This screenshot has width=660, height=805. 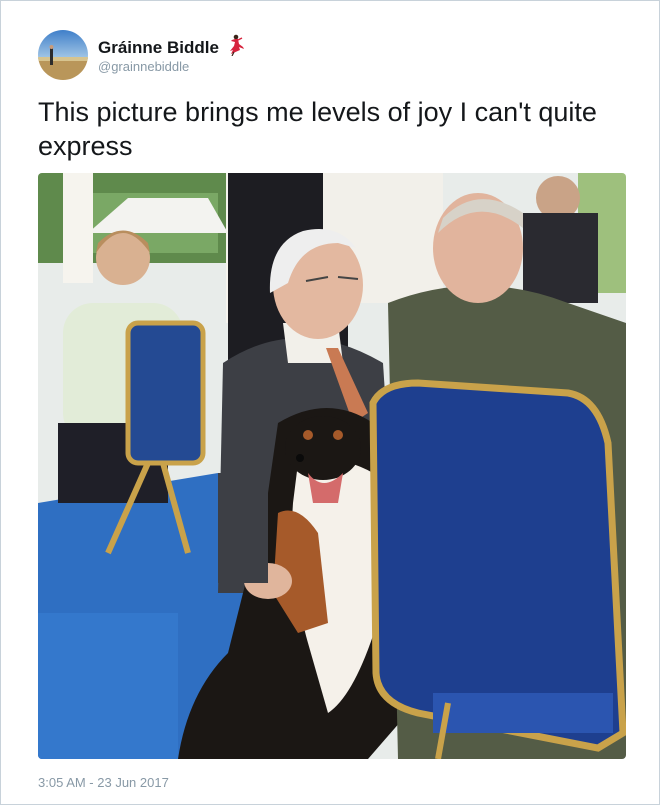 What do you see at coordinates (237, 47) in the screenshot?
I see `dancer-emoji-icon` at bounding box center [237, 47].